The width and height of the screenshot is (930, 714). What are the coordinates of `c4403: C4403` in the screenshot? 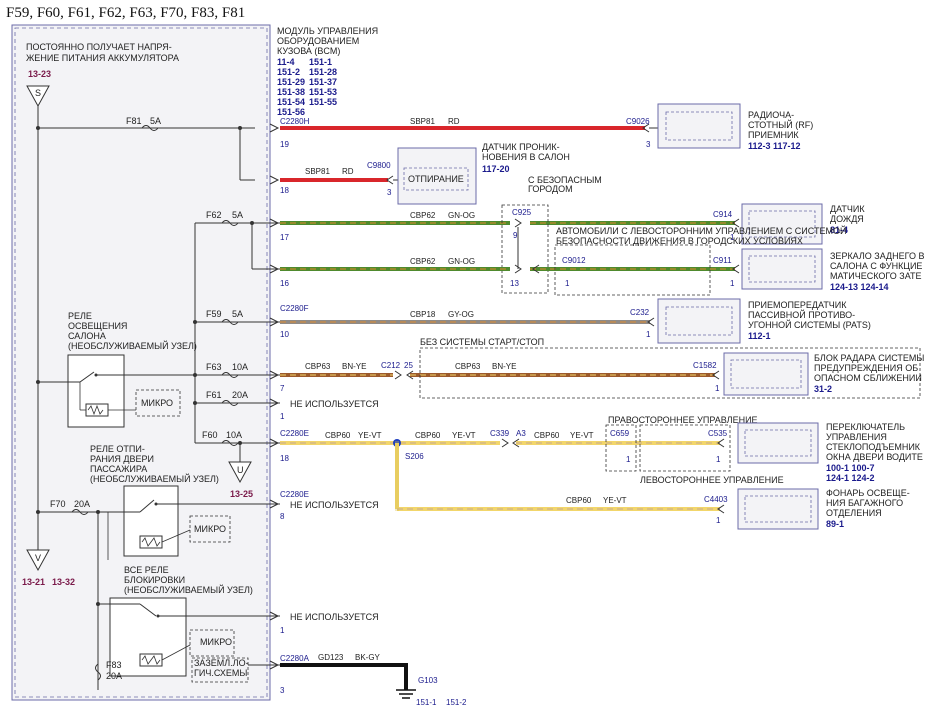 It's located at (716, 499).